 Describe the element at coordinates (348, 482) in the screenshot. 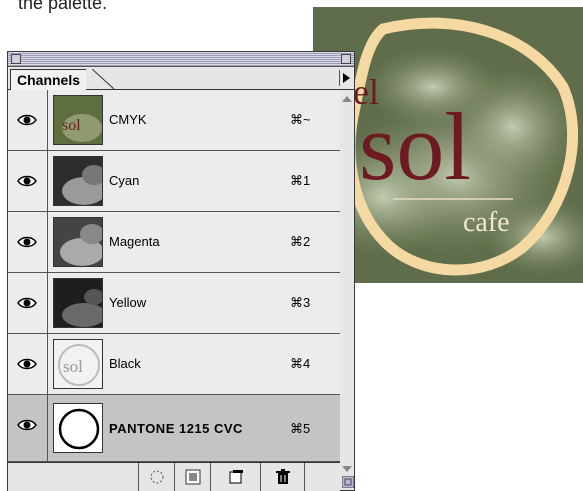

I see `resize-grip-icon` at that location.